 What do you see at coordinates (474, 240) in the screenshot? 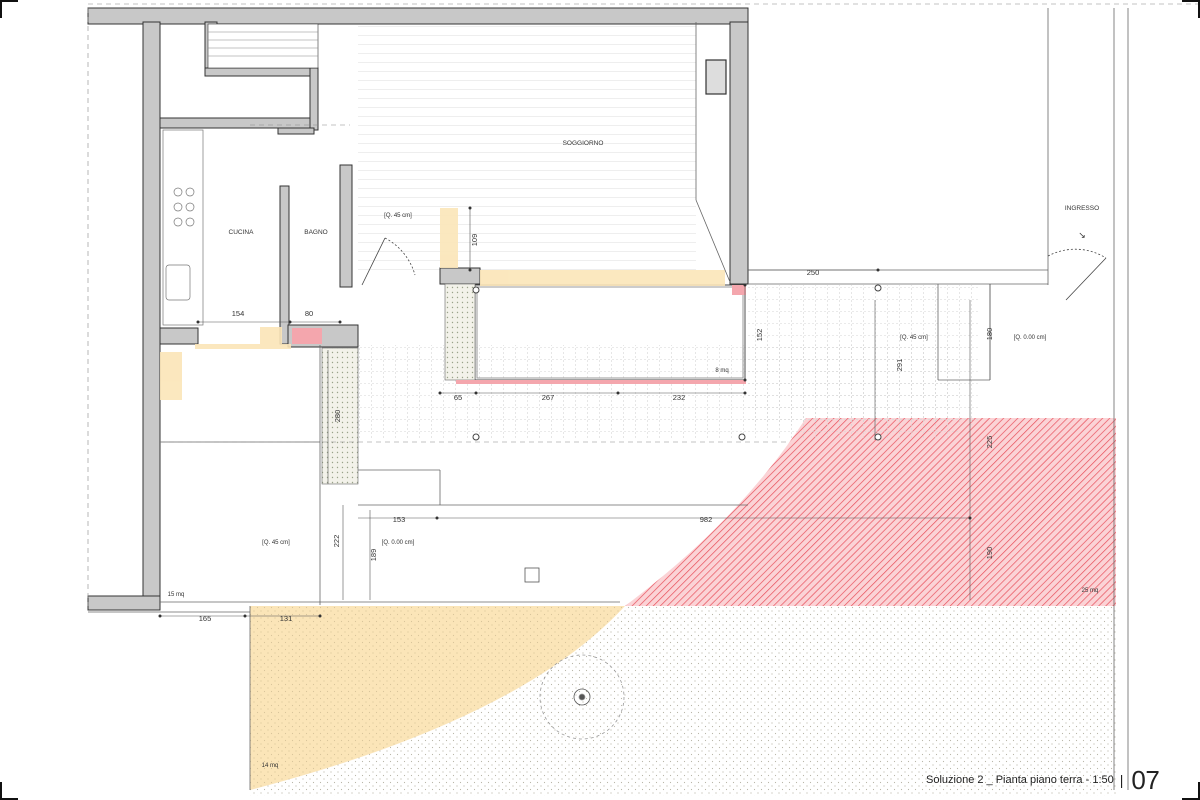
I see `dimension-label: 109` at bounding box center [474, 240].